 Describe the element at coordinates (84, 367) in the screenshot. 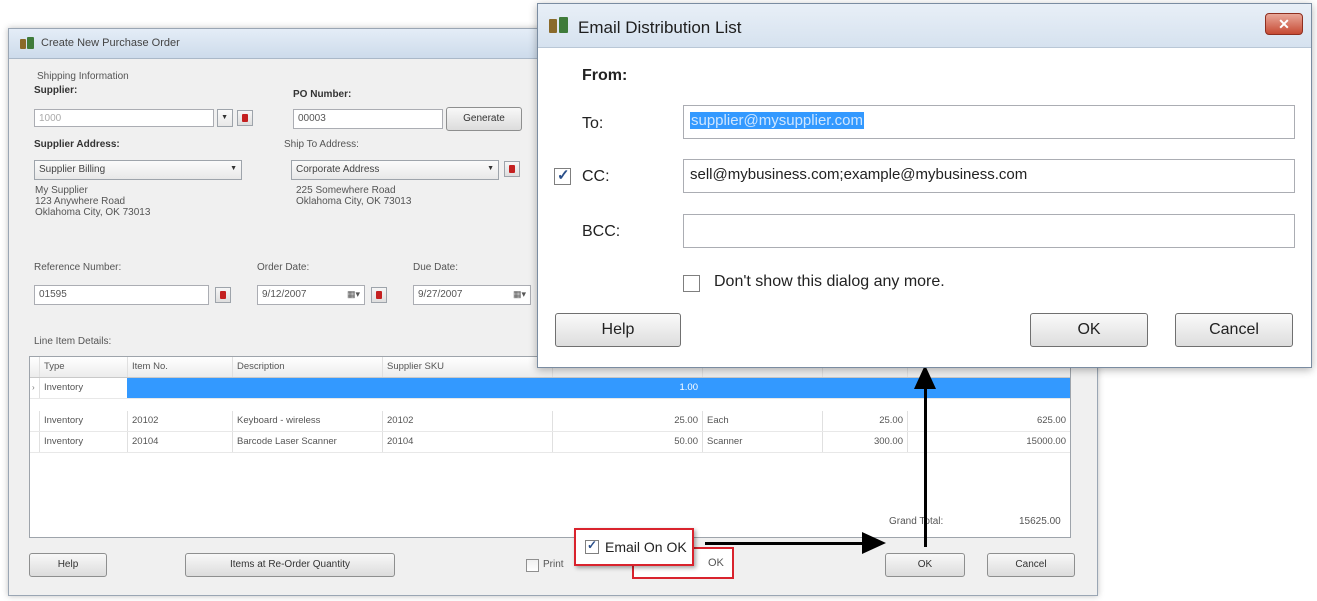

I see `column-header: Type` at that location.